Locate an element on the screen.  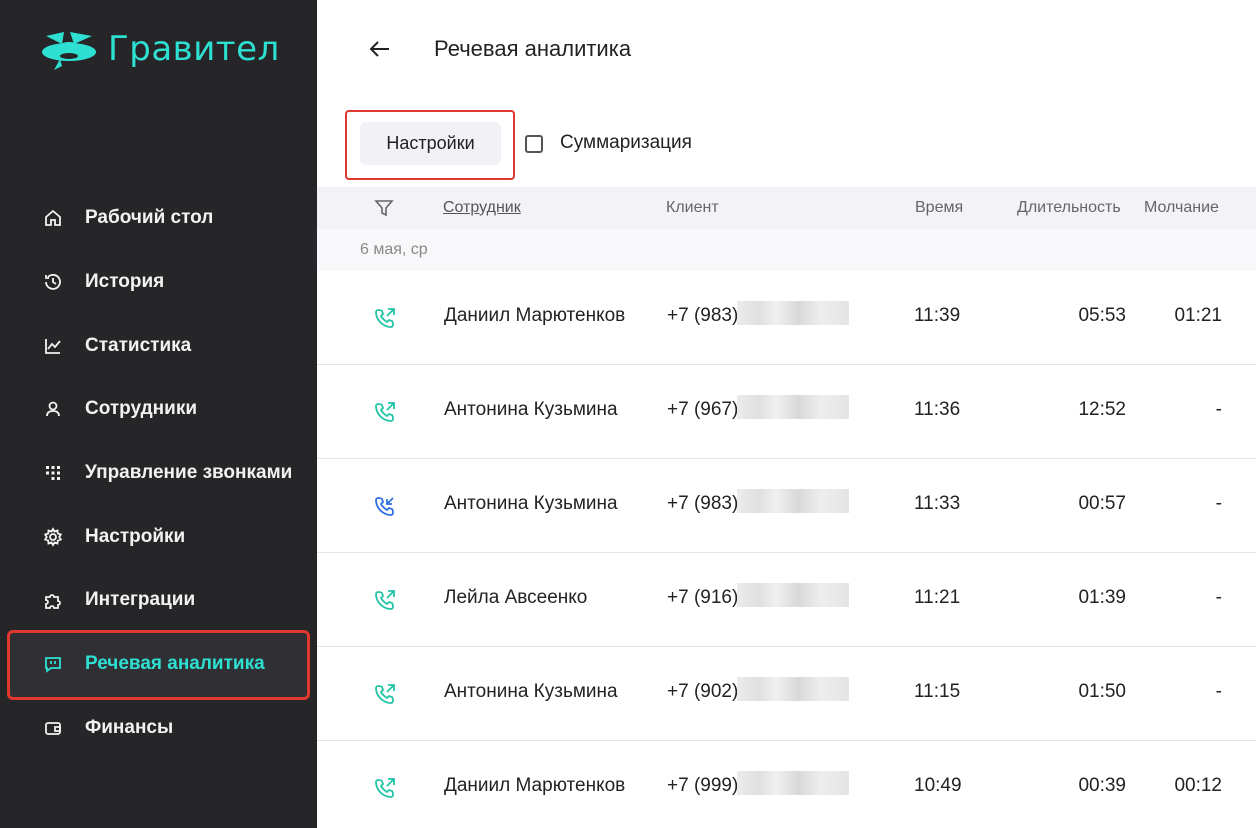
filter-icon is located at coordinates (384, 208).